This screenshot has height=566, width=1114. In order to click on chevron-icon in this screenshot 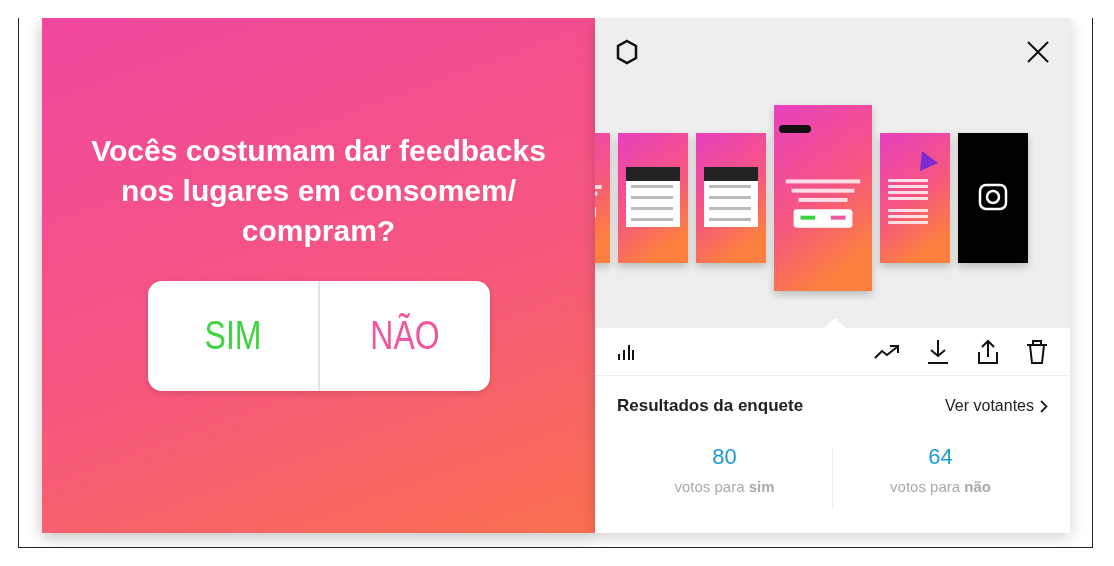, I will do `click(1044, 406)`.